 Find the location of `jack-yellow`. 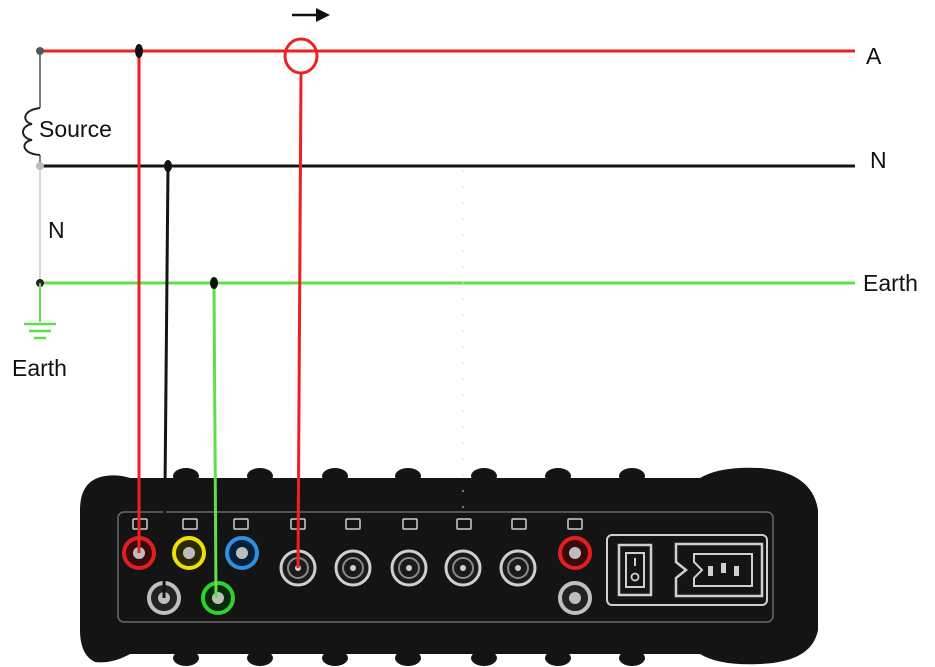

jack-yellow is located at coordinates (189, 553).